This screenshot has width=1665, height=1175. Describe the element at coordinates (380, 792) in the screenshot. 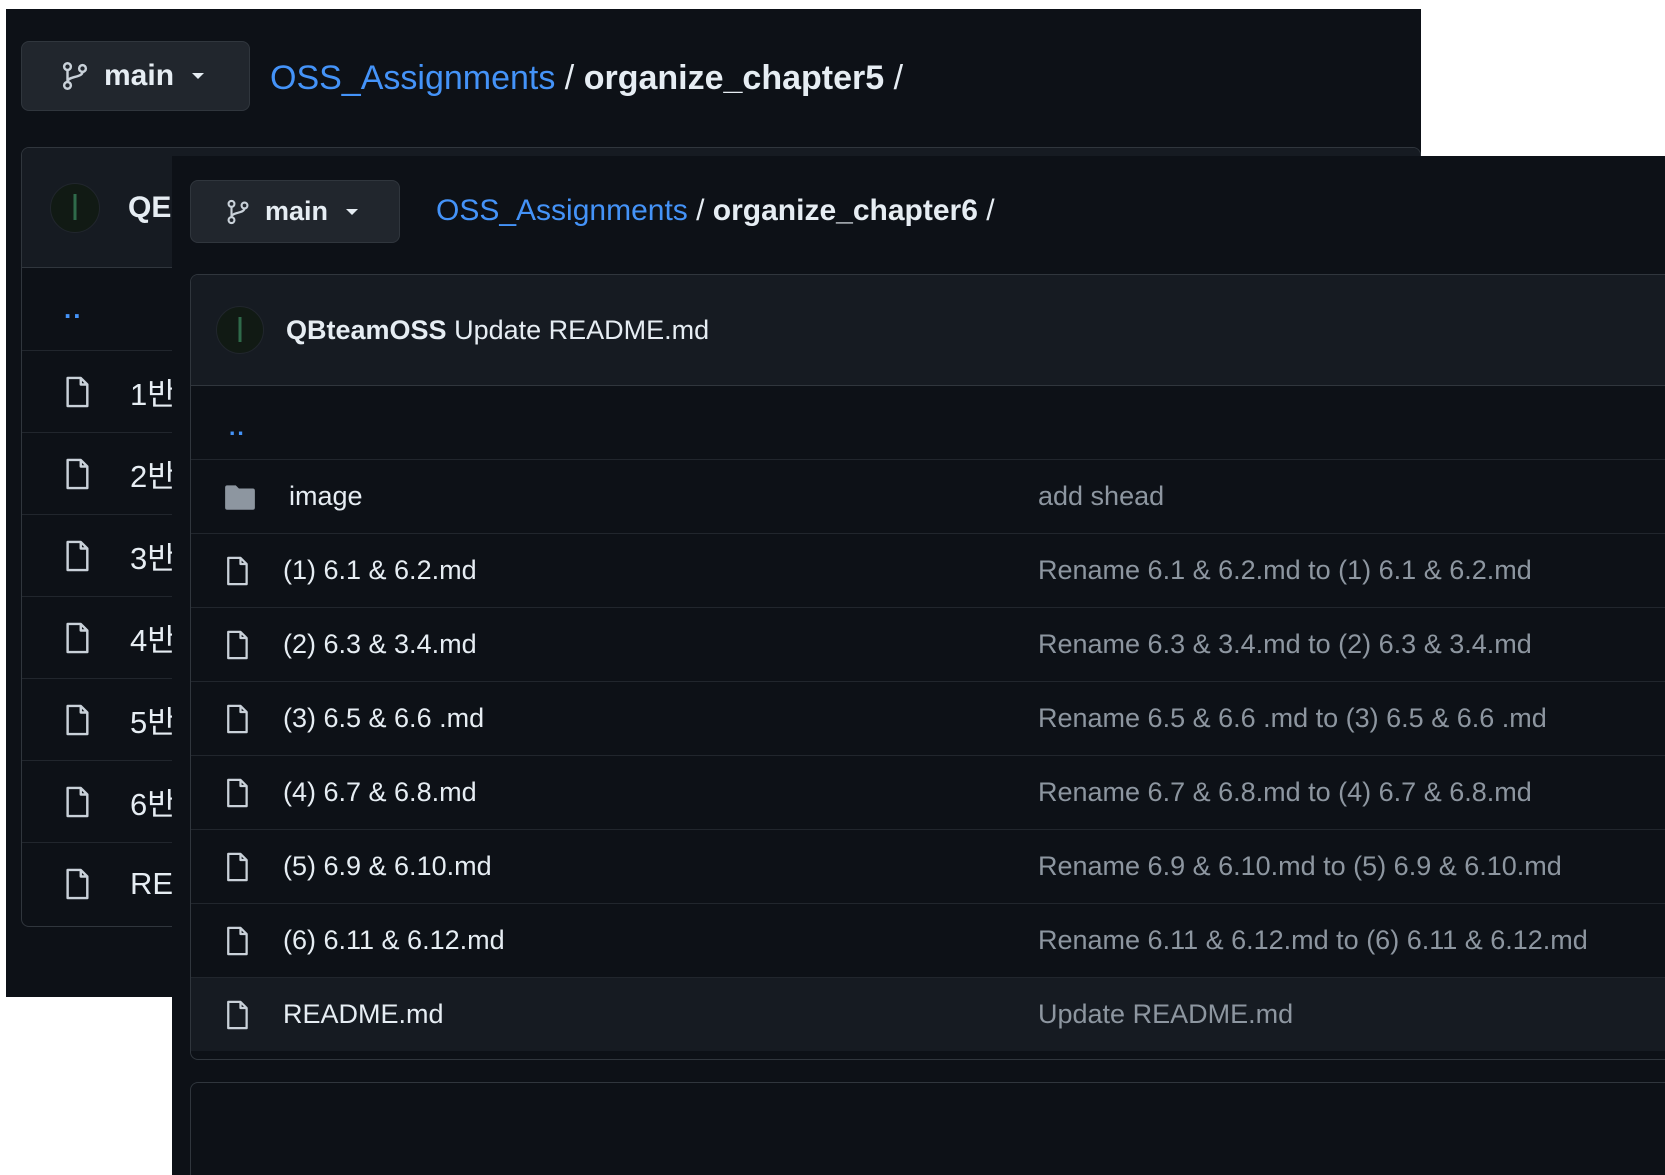

I see `file-name-link: (4) 6.7 & 6.8.md` at that location.